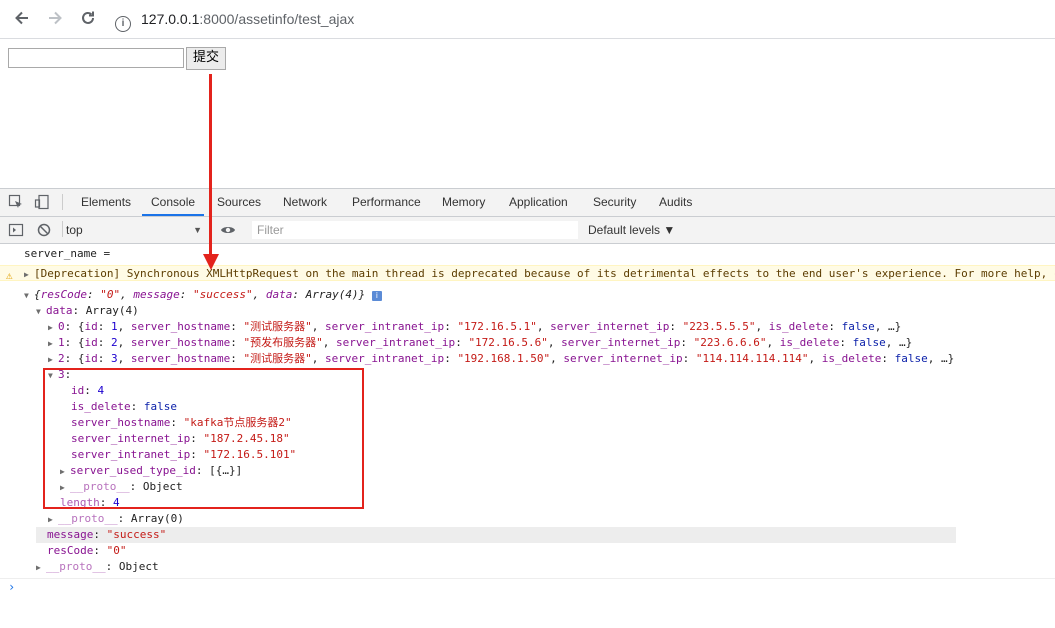 This screenshot has height=628, width=1055. I want to click on item-id: 3, so click(114, 358).